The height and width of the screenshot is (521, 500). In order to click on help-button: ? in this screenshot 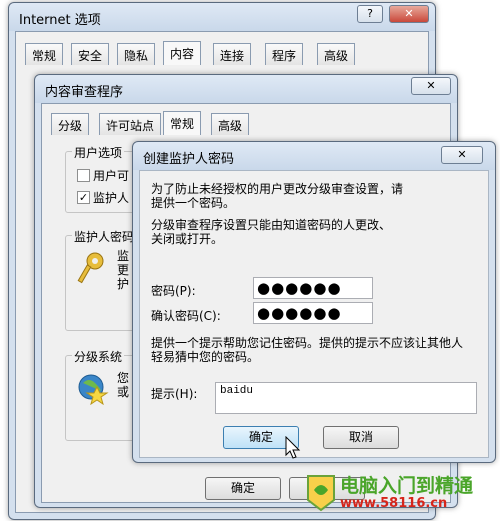, I will do `click(370, 14)`.